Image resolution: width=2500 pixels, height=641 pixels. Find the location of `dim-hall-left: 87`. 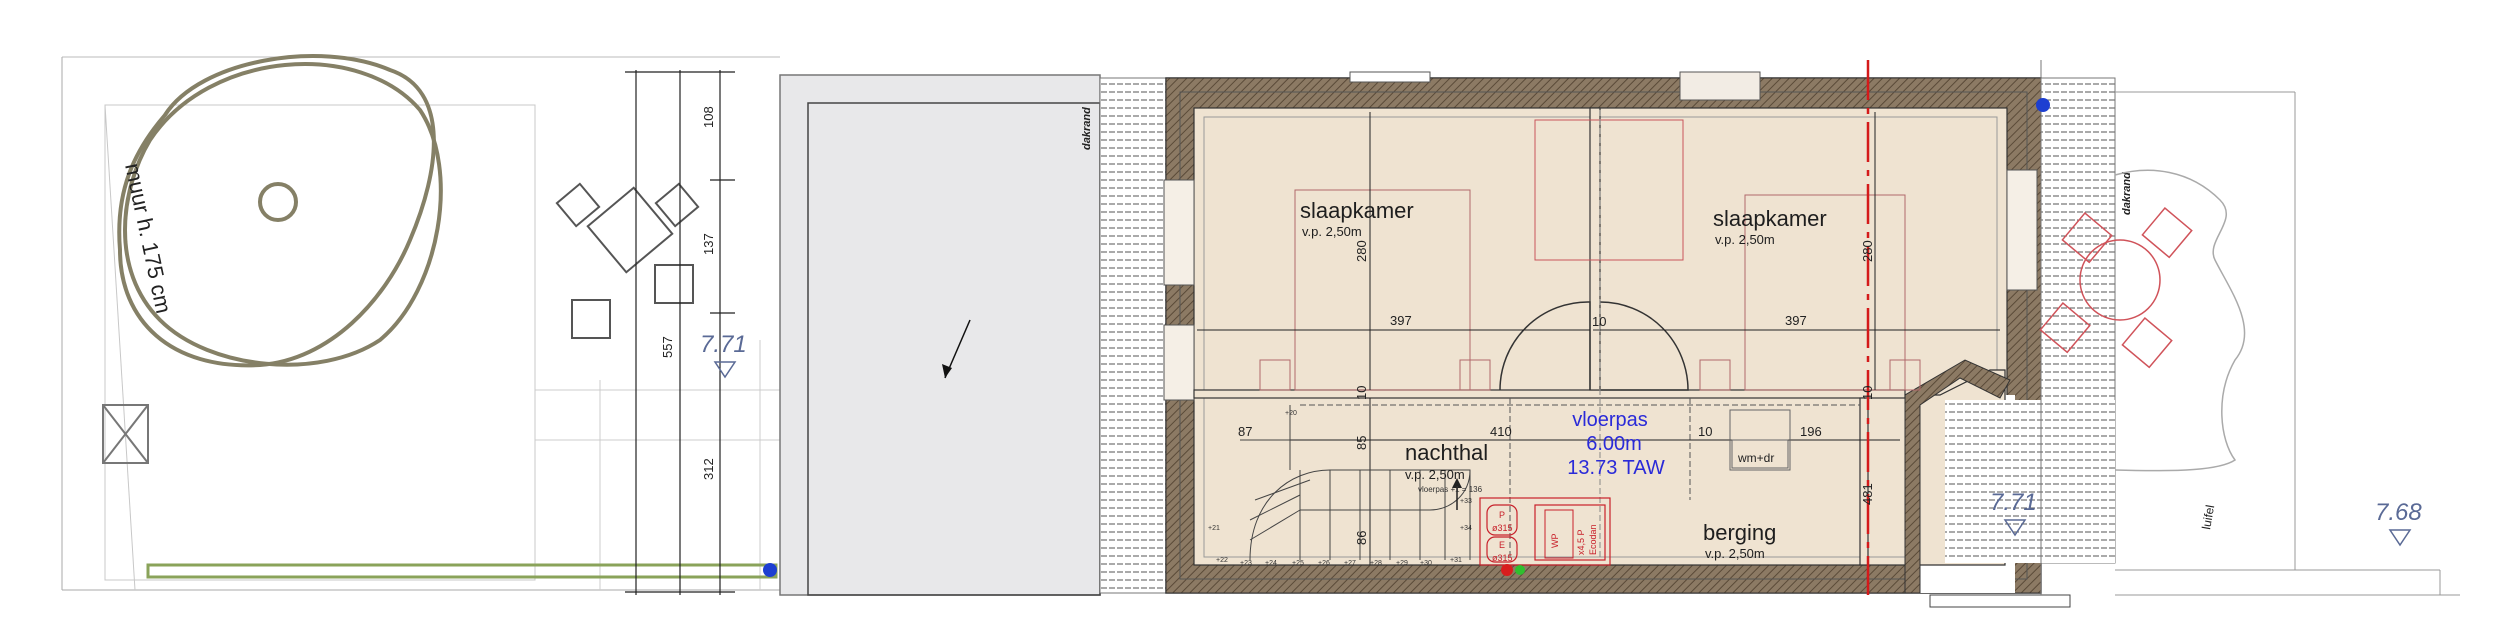

dim-hall-left: 87 is located at coordinates (1245, 431).